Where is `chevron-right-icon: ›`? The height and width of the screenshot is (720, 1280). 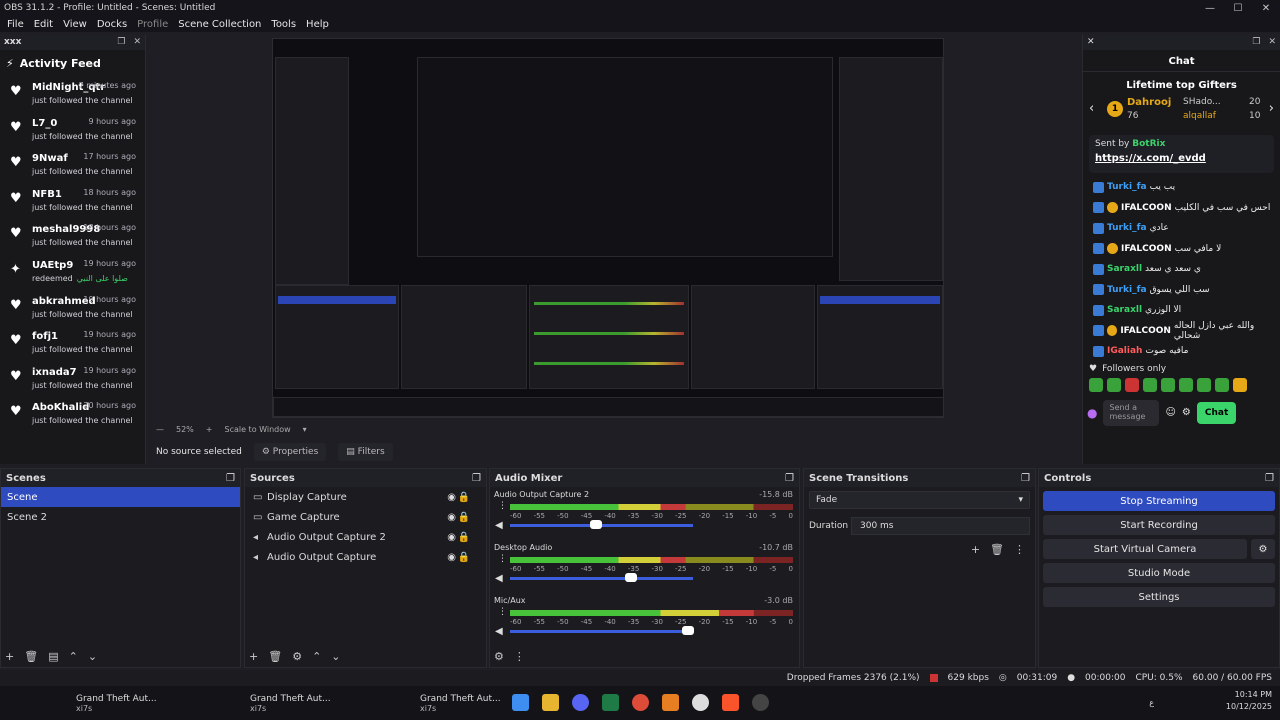
chevron-right-icon: › is located at coordinates (1271, 108).